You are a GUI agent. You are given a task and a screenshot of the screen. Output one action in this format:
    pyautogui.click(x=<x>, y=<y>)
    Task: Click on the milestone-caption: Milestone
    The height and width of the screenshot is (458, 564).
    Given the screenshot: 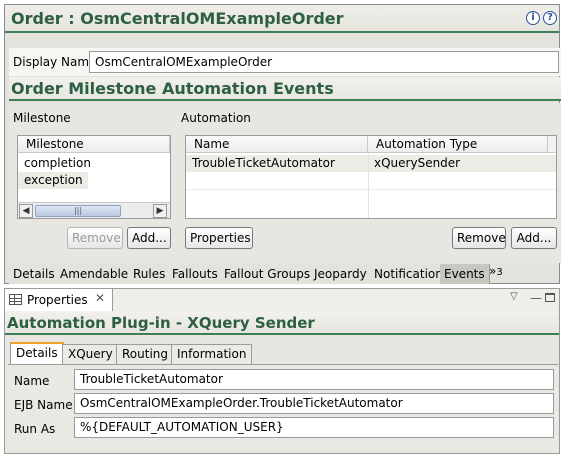 What is the action you would take?
    pyautogui.click(x=42, y=118)
    